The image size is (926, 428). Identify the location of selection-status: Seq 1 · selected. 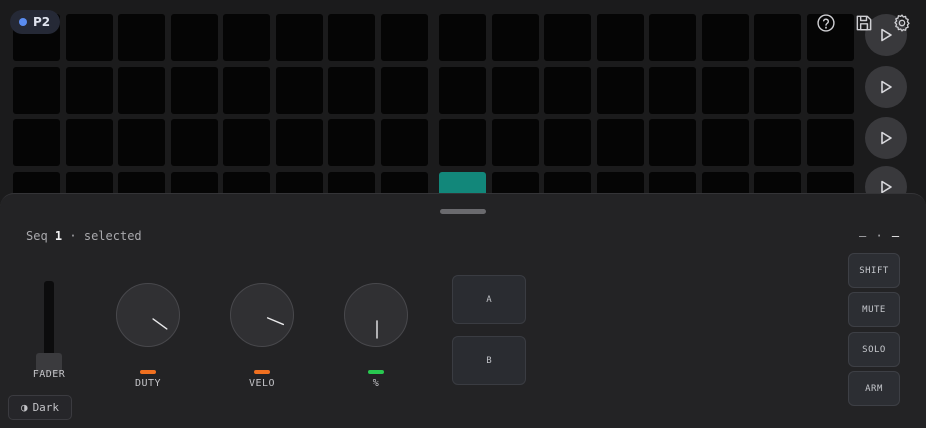
(84, 236).